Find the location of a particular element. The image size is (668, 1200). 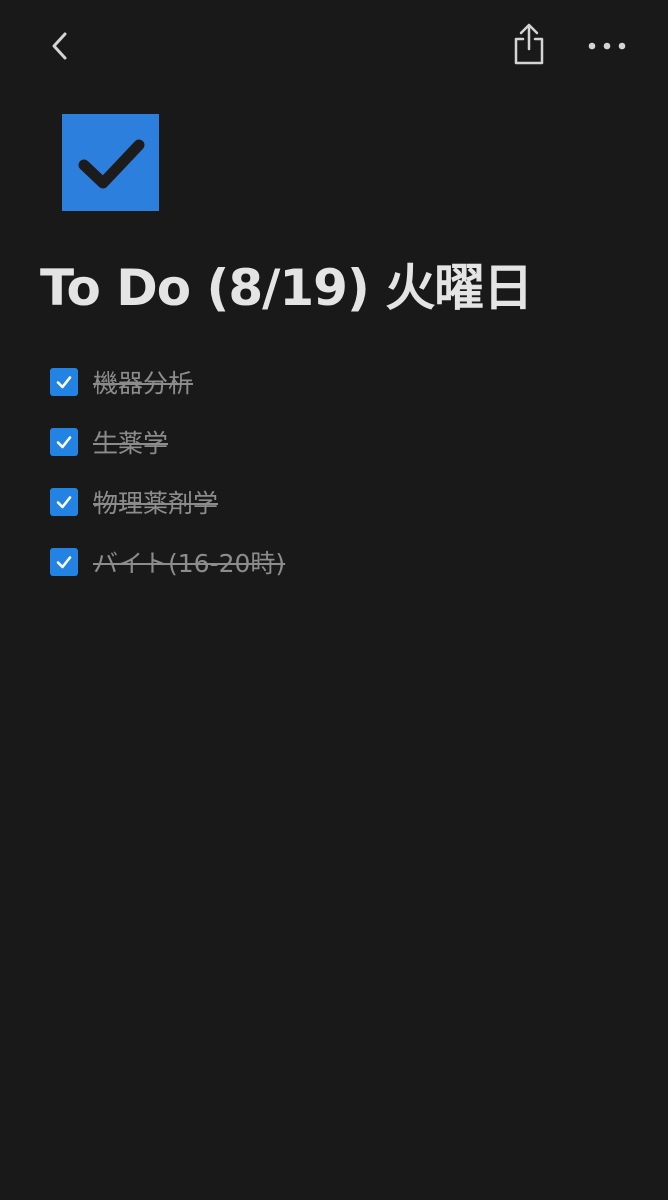

todo-item: 生薬学 is located at coordinates (340, 442).